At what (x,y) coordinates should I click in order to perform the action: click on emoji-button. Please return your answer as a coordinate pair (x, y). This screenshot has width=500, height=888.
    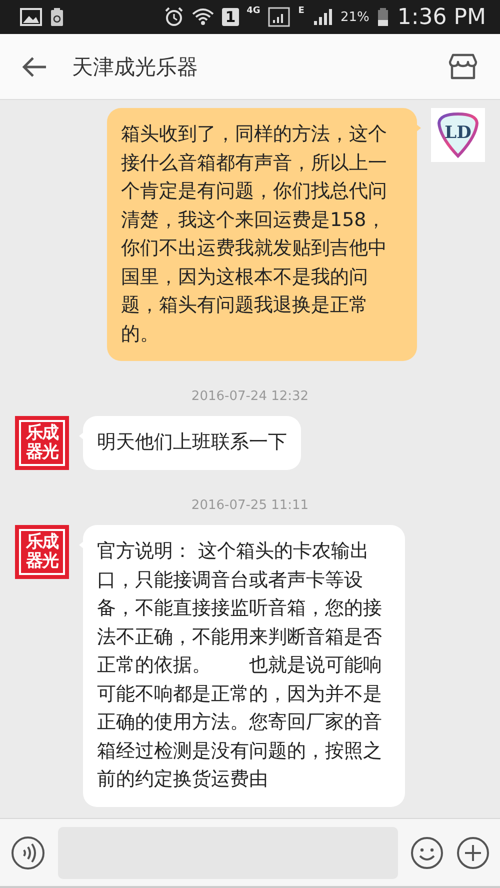
    Looking at the image, I should click on (427, 853).